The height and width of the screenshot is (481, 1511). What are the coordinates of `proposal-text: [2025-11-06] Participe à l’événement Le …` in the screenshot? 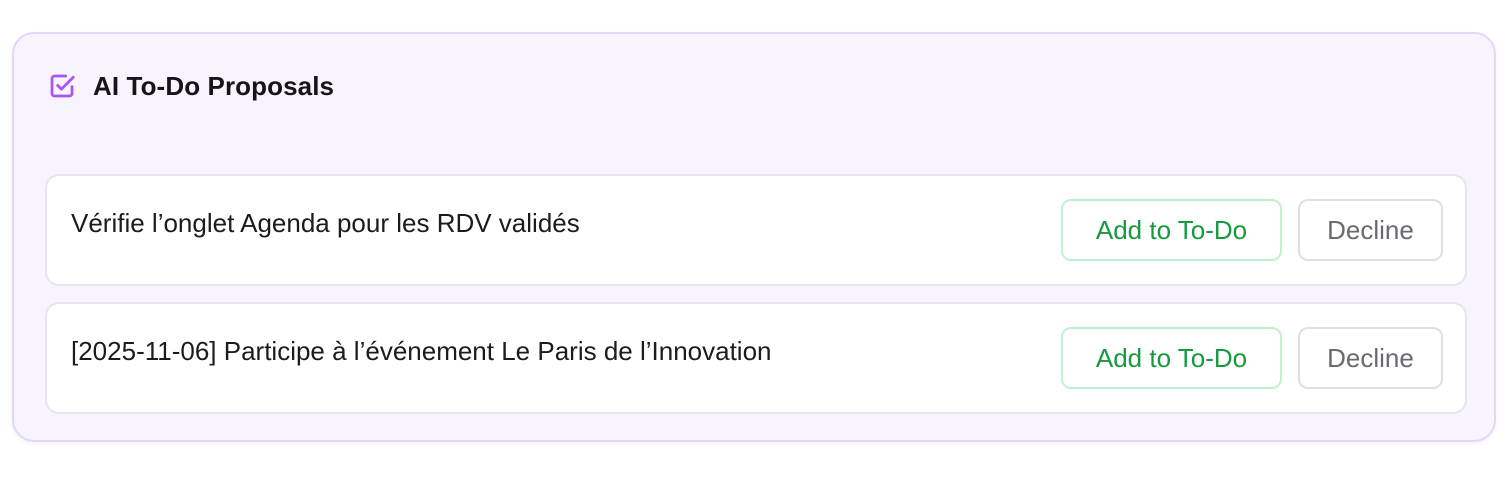 It's located at (421, 351).